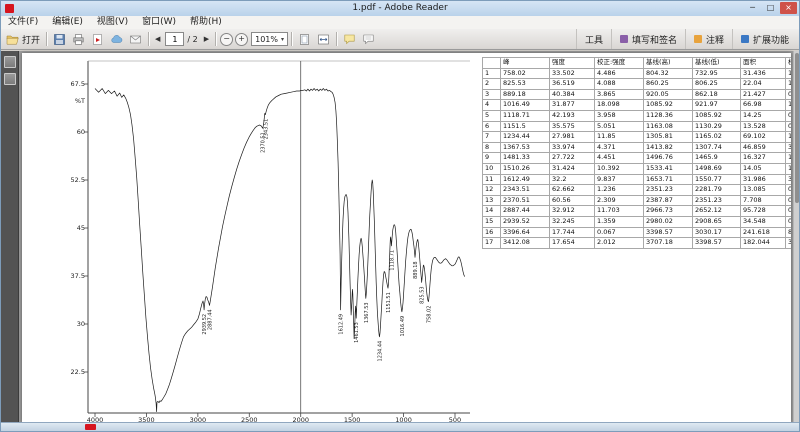  Describe the element at coordinates (796, 128) in the screenshot. I see `scrollbar-thumb` at that location.